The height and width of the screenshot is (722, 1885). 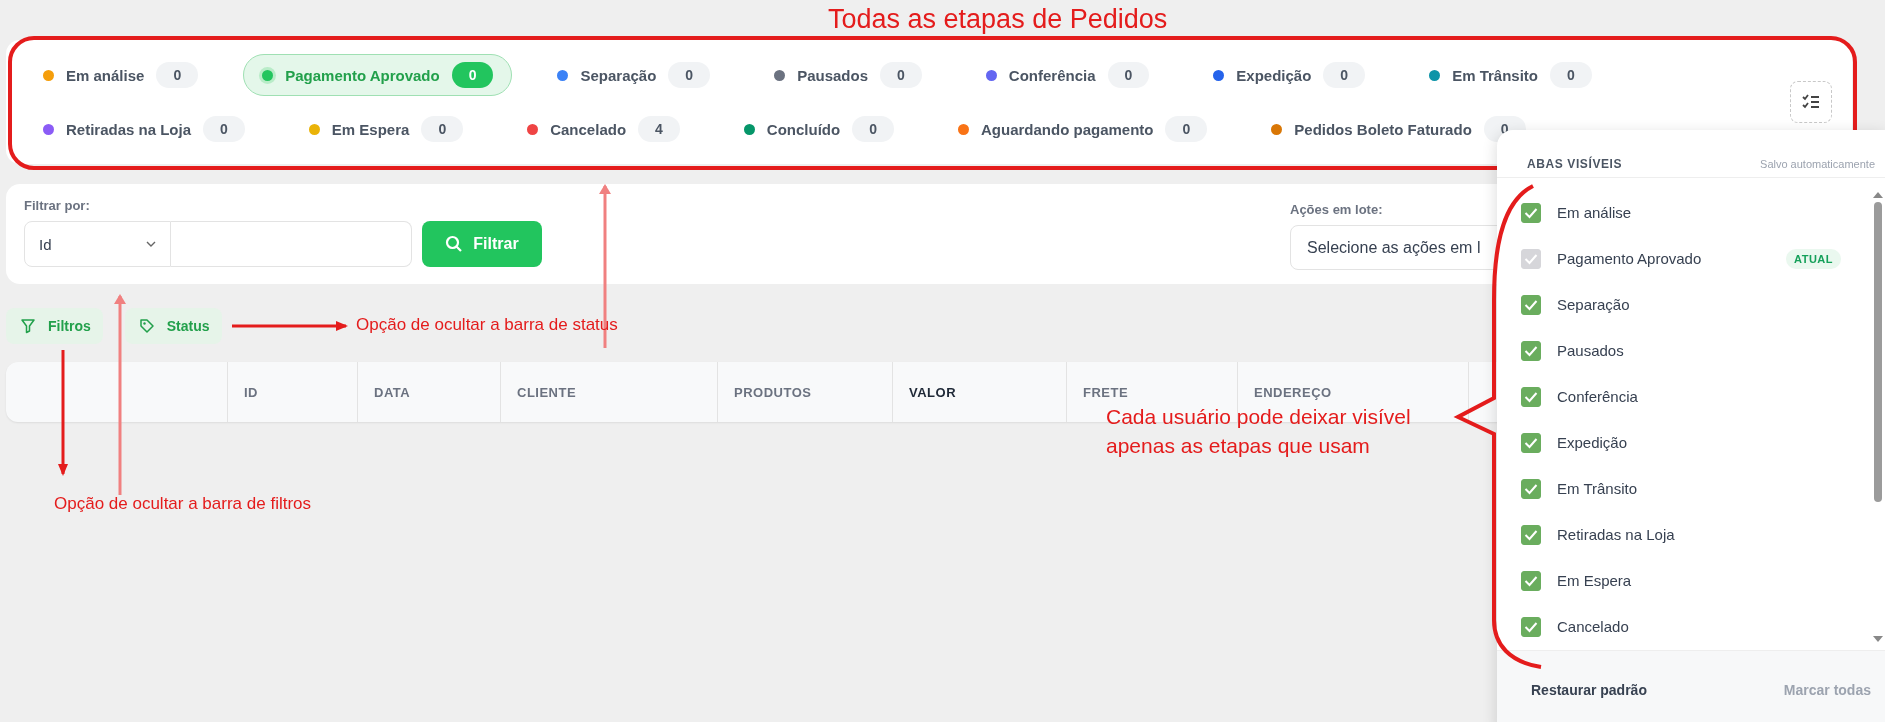 What do you see at coordinates (603, 129) in the screenshot?
I see `status-tab: Cancelado 4` at bounding box center [603, 129].